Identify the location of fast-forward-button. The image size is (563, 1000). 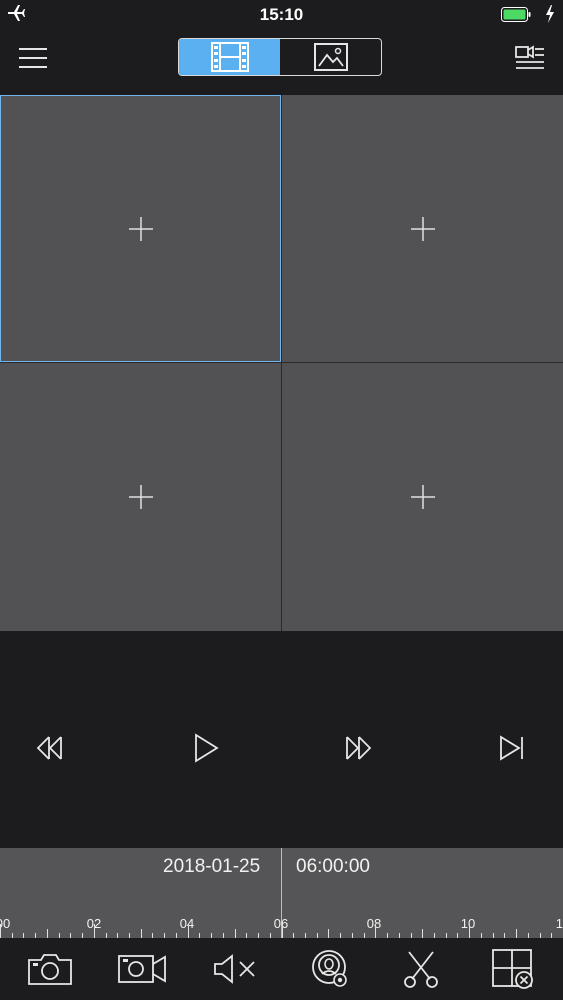
(358, 748).